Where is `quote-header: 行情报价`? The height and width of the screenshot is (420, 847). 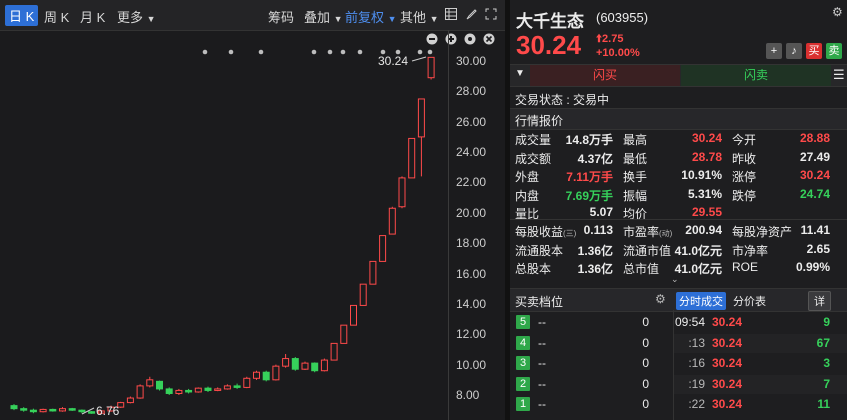 quote-header: 行情报价 is located at coordinates (678, 119).